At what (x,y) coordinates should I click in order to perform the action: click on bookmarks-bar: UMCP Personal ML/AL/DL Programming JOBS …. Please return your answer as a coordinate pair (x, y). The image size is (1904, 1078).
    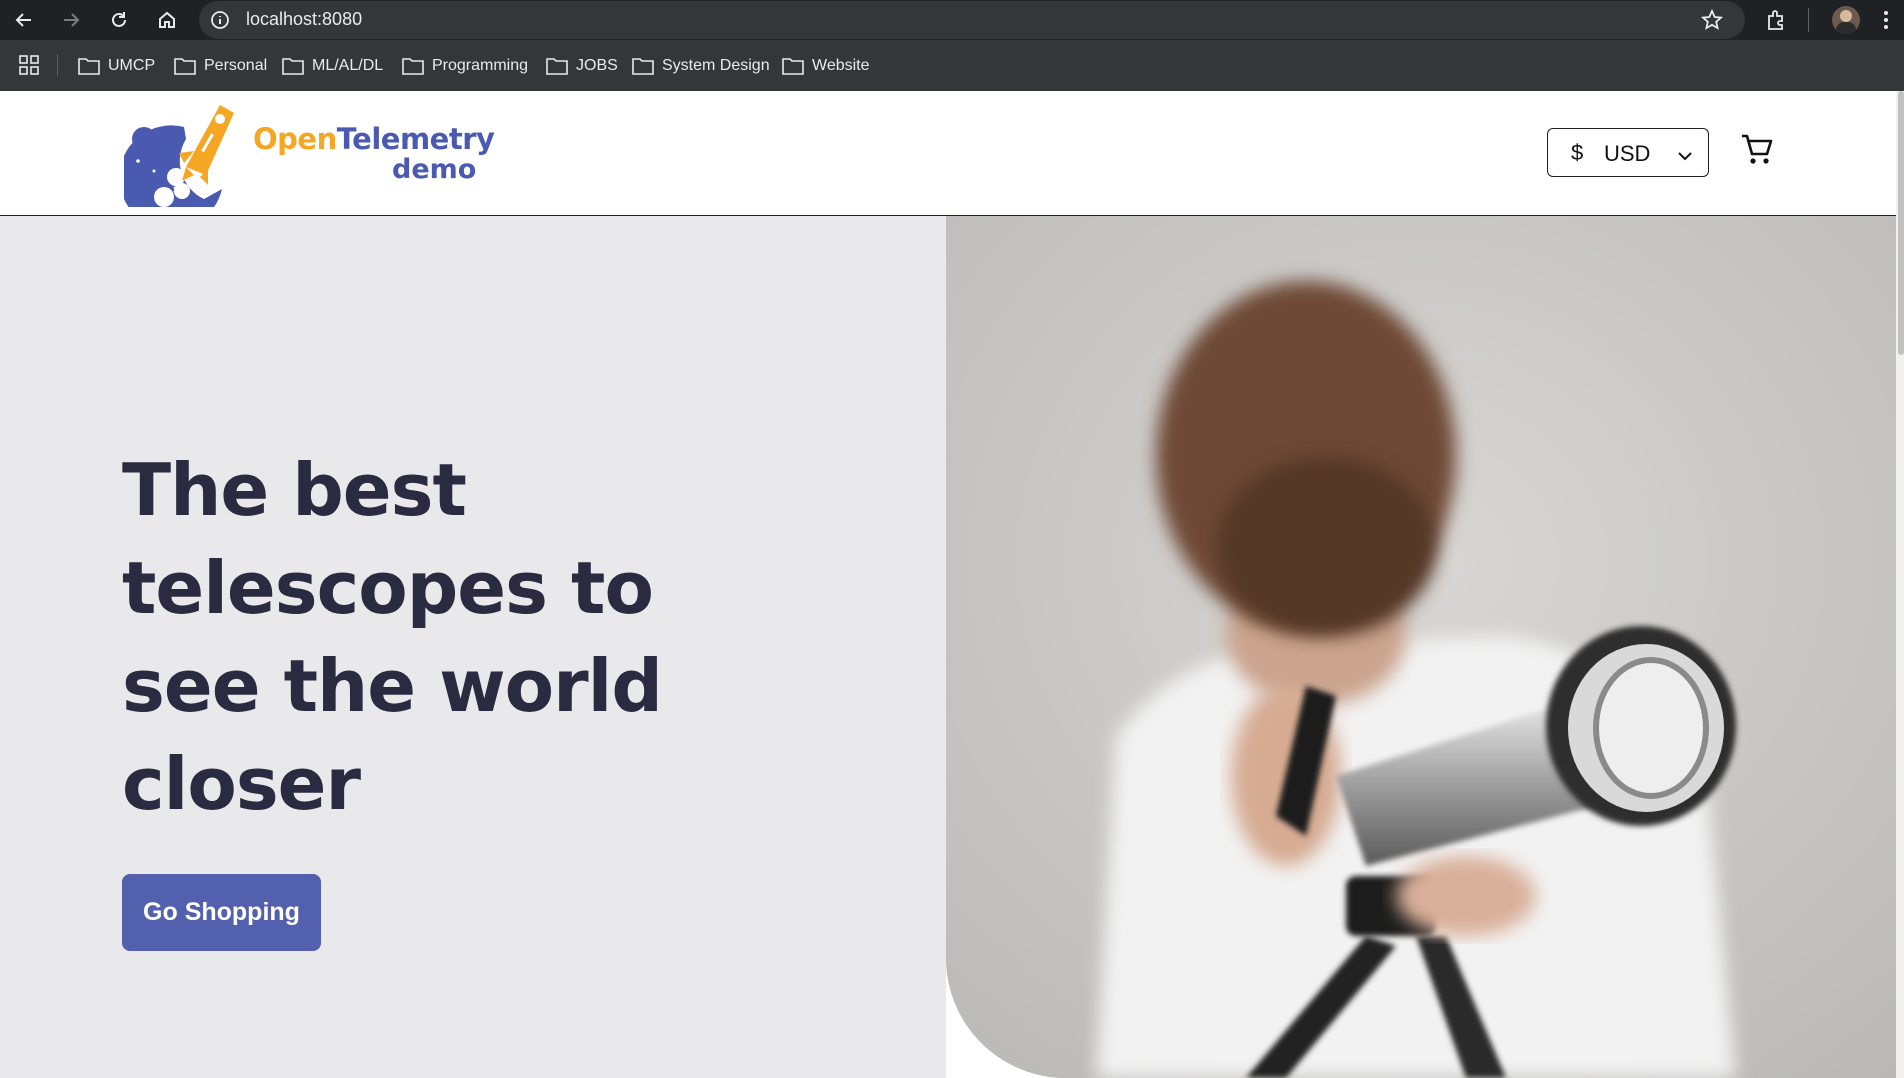
    Looking at the image, I should click on (952, 65).